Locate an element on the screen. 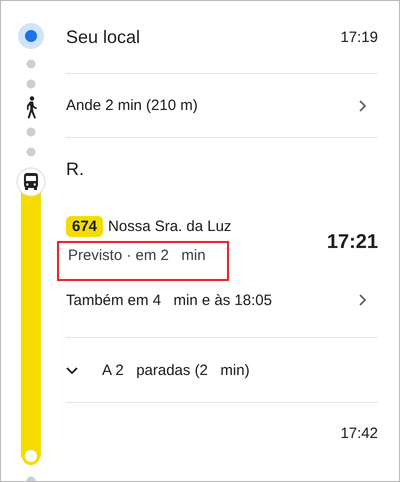 This screenshot has height=482, width=400. arrival-time: 17:42 is located at coordinates (359, 433).